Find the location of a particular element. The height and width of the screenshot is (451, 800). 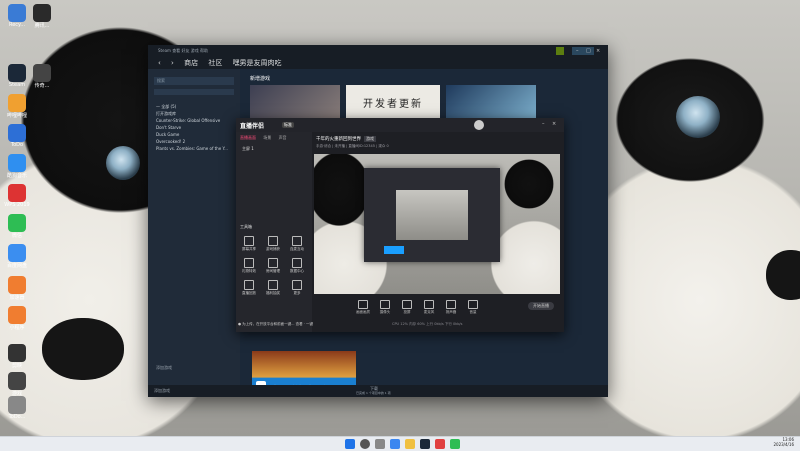

tool-chart: 数据中心 is located at coordinates (297, 266).